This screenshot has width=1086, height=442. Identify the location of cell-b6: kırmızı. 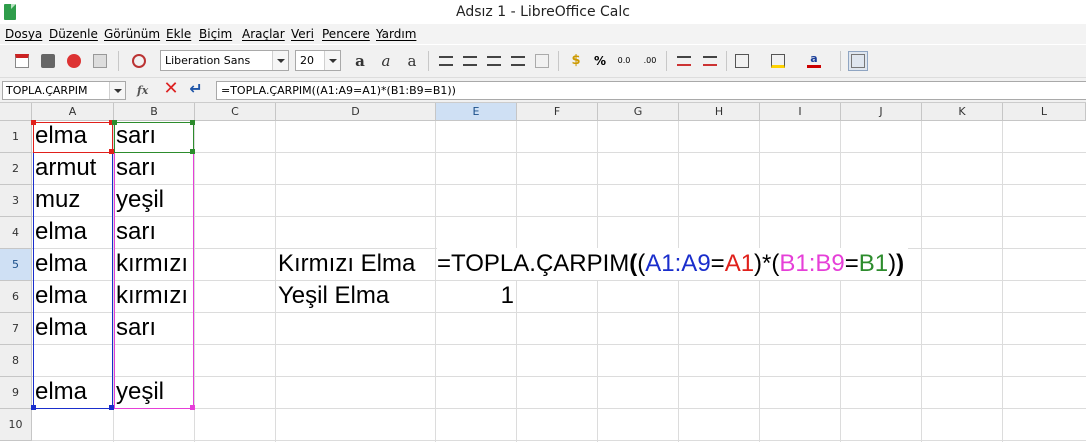
(152, 296).